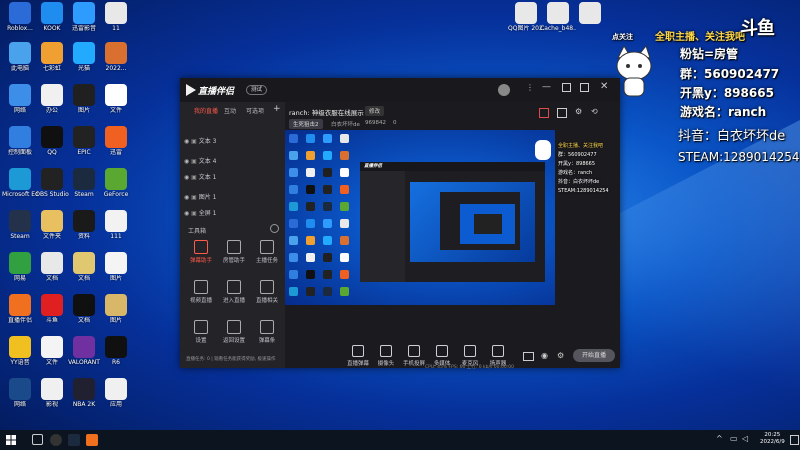 This screenshot has width=800, height=450. What do you see at coordinates (584, 87) in the screenshot?
I see `restore-button` at bounding box center [584, 87].